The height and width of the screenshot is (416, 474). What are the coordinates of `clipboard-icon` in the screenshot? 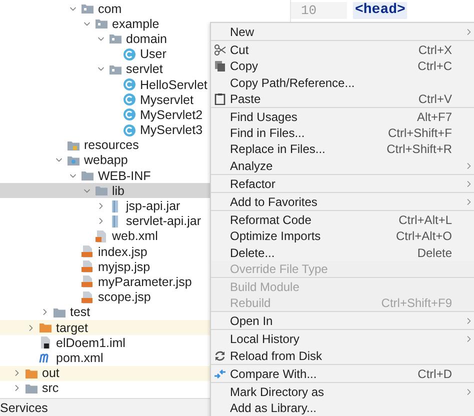 It's located at (220, 98).